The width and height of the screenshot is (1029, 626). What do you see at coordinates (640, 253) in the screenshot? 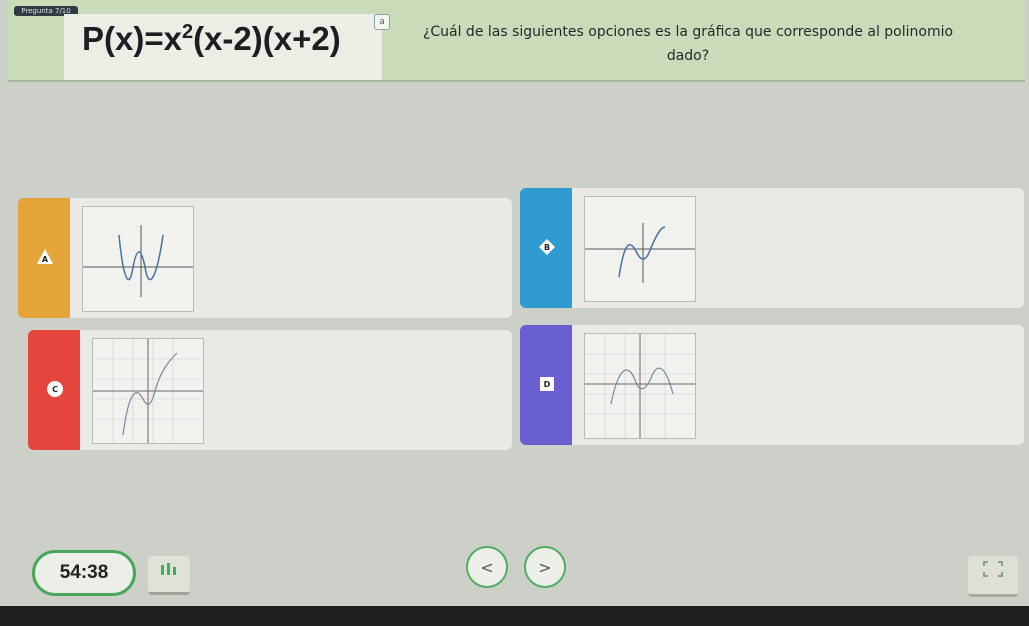
I see `answer-b-graph-image` at bounding box center [640, 253].